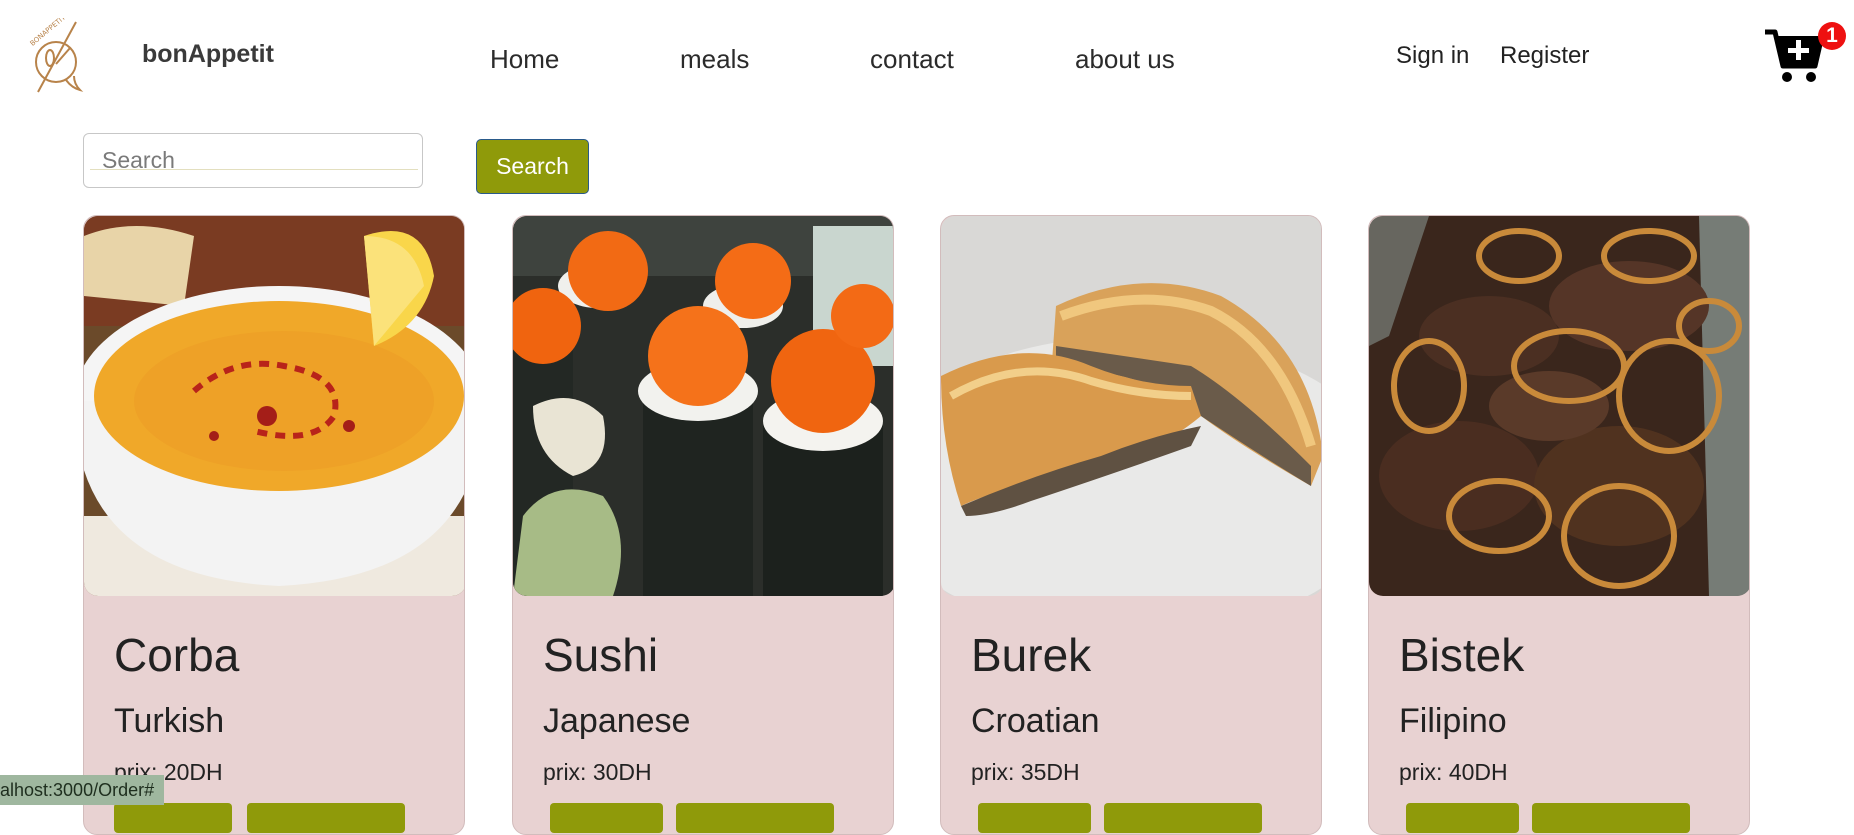 The height and width of the screenshot is (835, 1854). Describe the element at coordinates (1794, 55) in the screenshot. I see `cart-plus-icon` at that location.